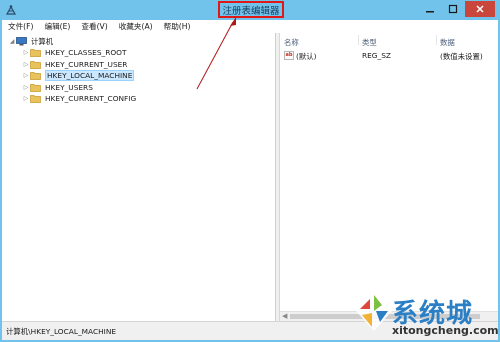  What do you see at coordinates (61, 331) in the screenshot?
I see `status-path: 计算机\HKEY_LOCAL_MACHINE` at bounding box center [61, 331].